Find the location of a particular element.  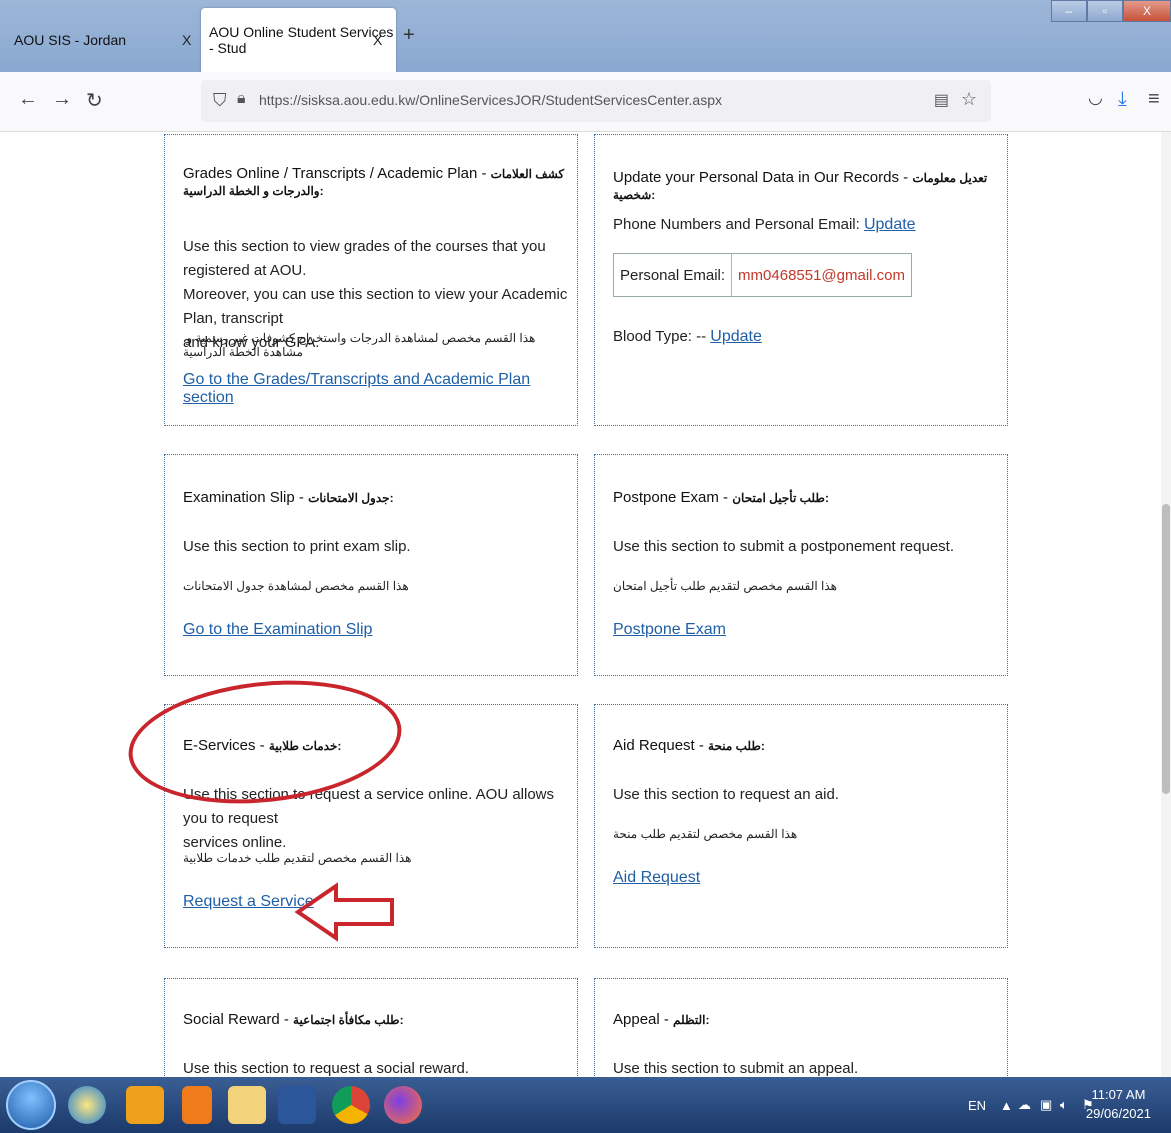

tab-label: AOU Online Student Services - Stud is located at coordinates (301, 40).